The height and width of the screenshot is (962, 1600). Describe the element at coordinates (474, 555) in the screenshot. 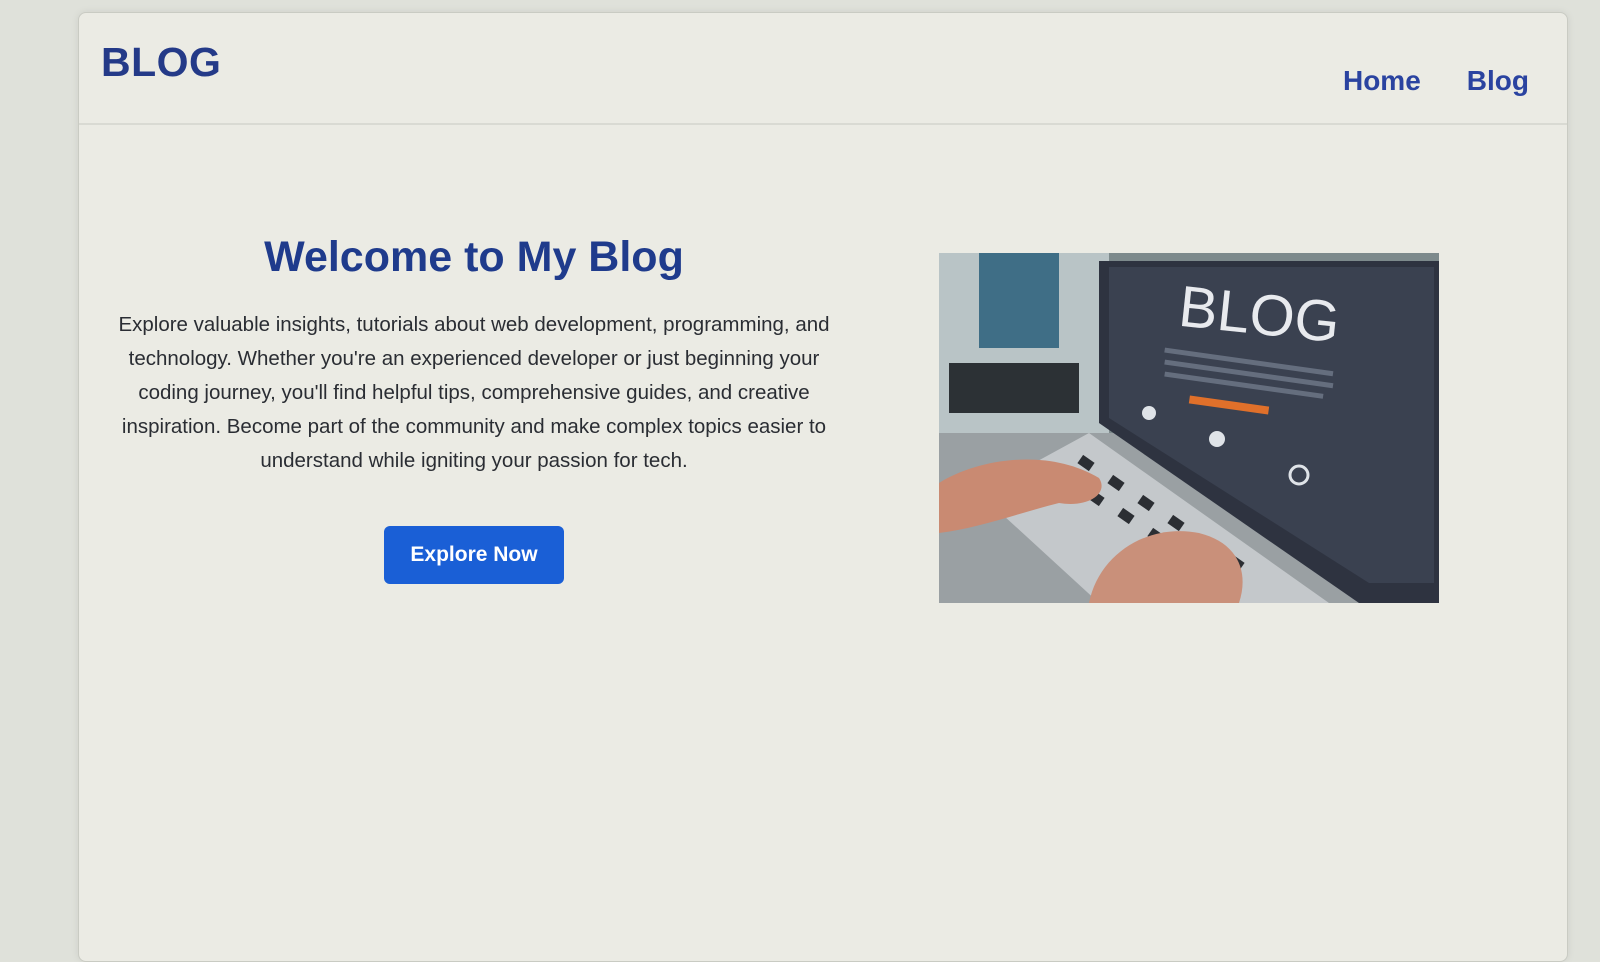

I see `explore-now-button: Explore Now` at that location.